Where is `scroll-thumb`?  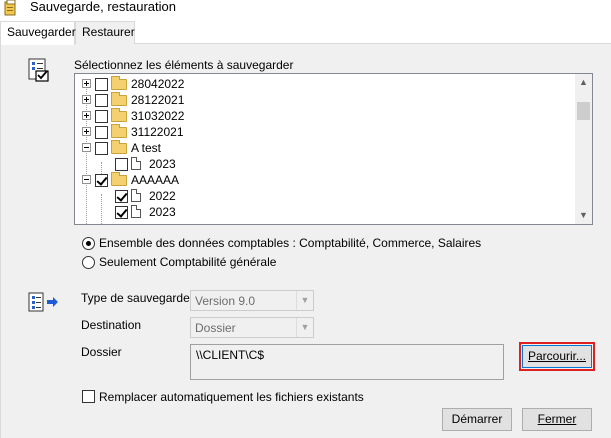 scroll-thumb is located at coordinates (583, 111).